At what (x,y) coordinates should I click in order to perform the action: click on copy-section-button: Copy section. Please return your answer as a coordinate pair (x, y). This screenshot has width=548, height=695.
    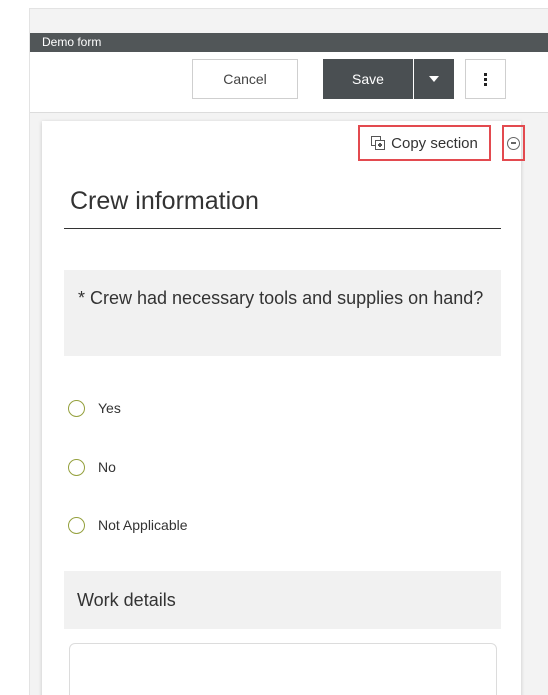
    Looking at the image, I should click on (424, 143).